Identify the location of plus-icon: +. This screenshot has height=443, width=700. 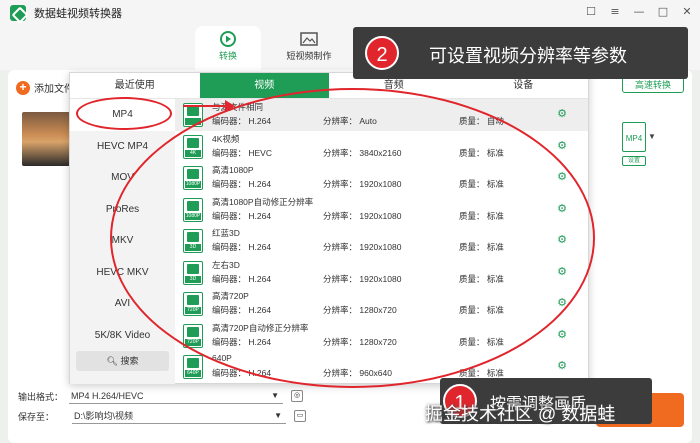
(23, 87).